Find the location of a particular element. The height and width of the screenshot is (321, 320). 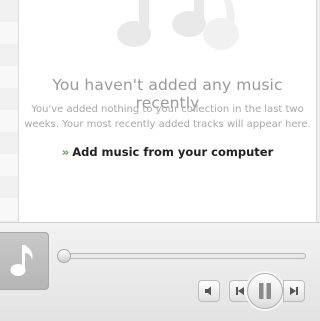

speaker-icon is located at coordinates (208, 291).